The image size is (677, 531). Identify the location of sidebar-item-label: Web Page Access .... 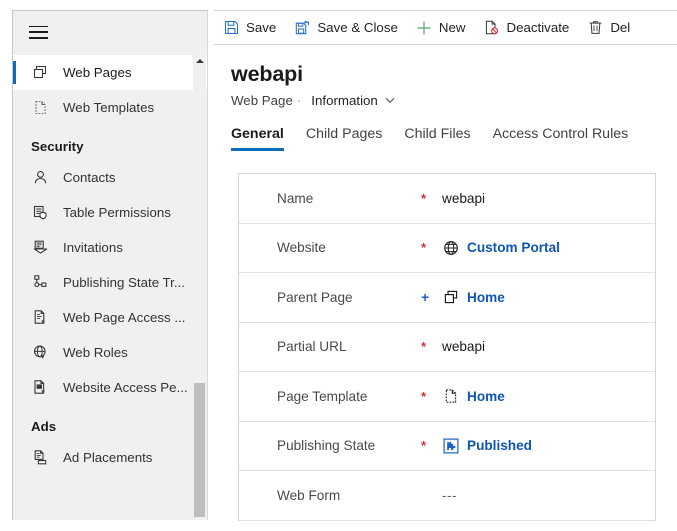
(124, 317).